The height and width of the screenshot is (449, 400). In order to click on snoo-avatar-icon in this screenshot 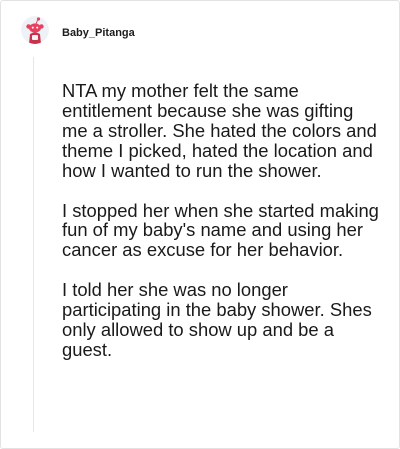, I will do `click(35, 30)`.